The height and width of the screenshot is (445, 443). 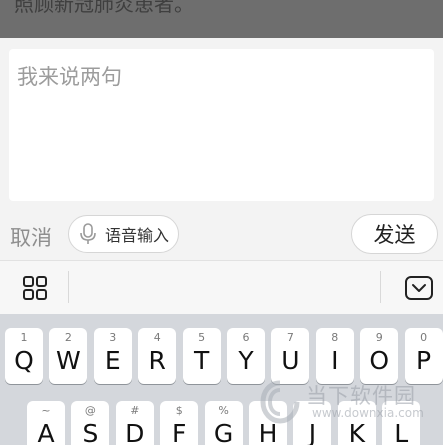 I want to click on voice-input-button: 语音输入, so click(x=123, y=234).